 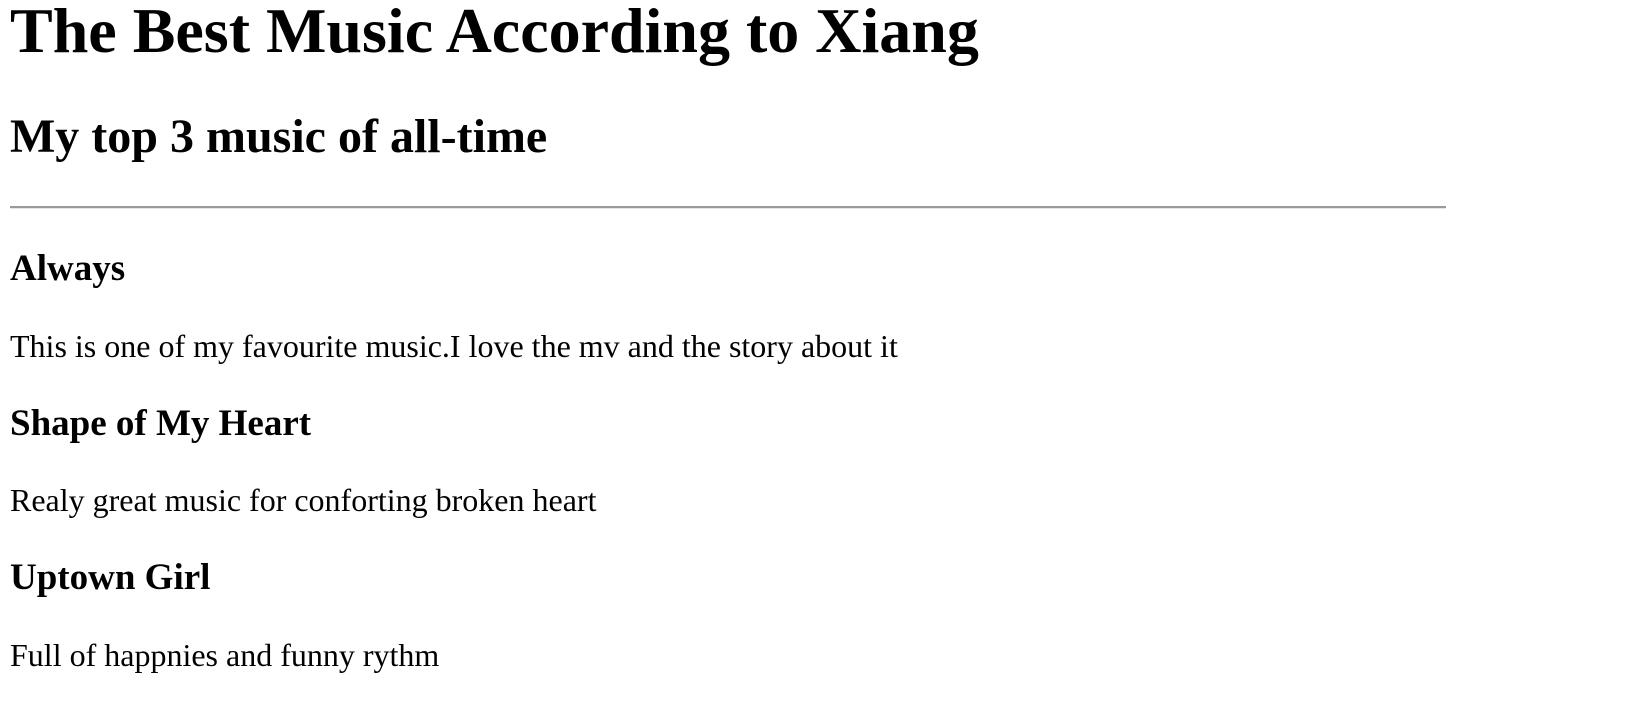 What do you see at coordinates (68, 268) in the screenshot?
I see `song-title-always: Always` at bounding box center [68, 268].